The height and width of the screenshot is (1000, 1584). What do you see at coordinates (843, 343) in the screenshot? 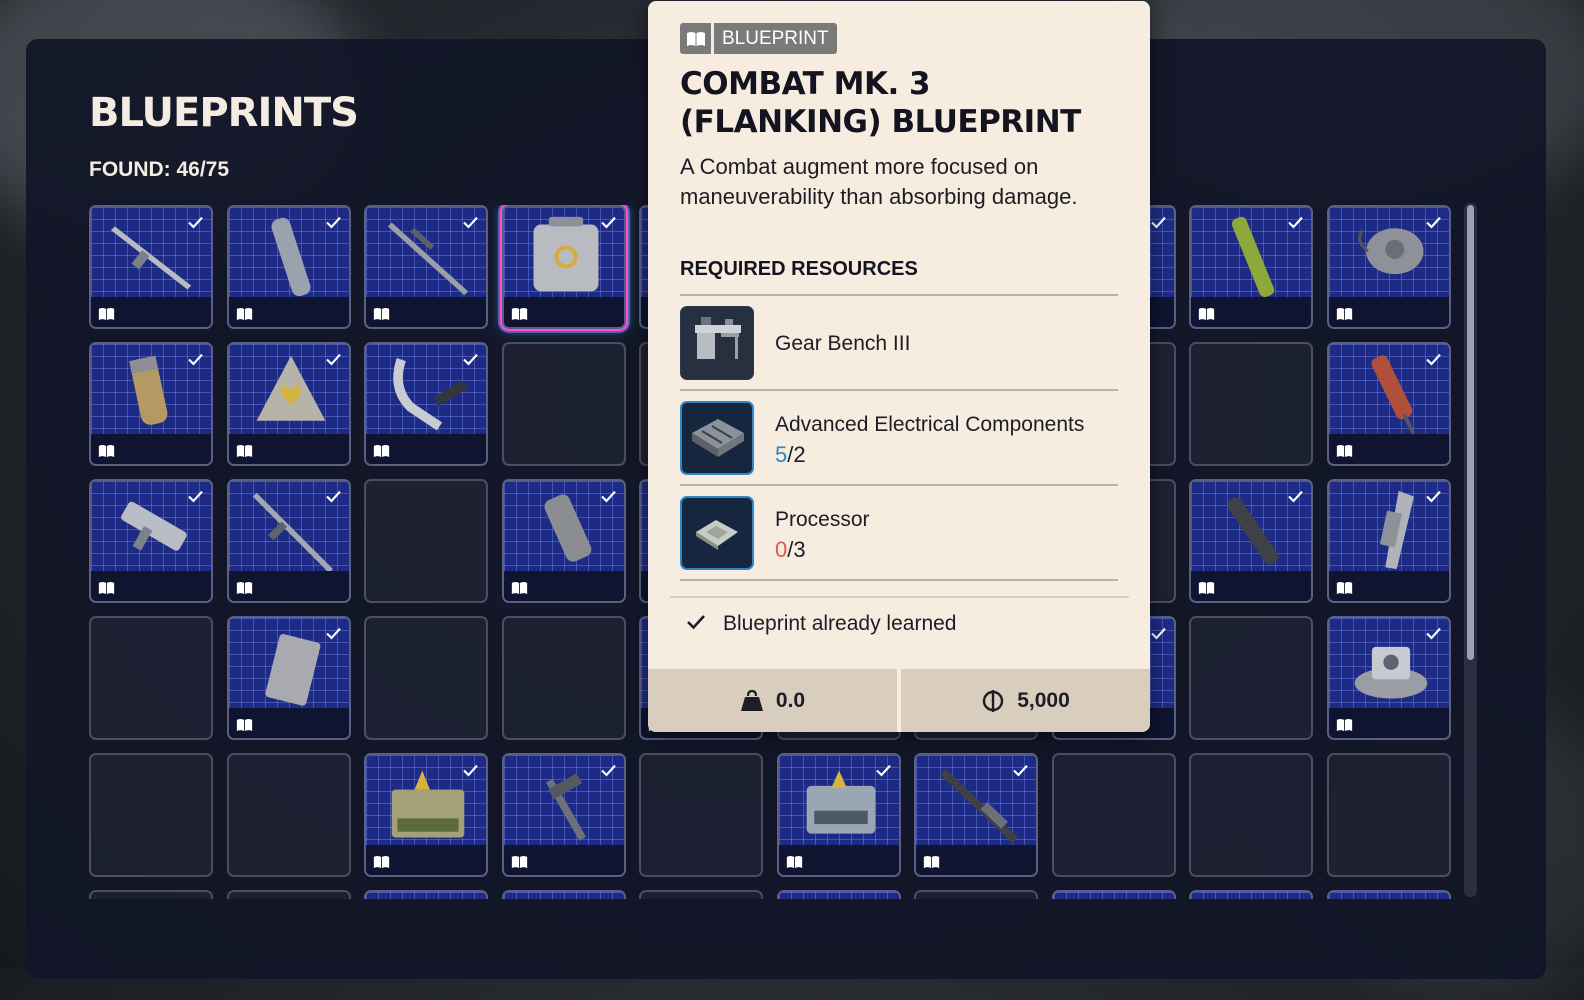
I see `resource-name: Gear Bench III` at bounding box center [843, 343].